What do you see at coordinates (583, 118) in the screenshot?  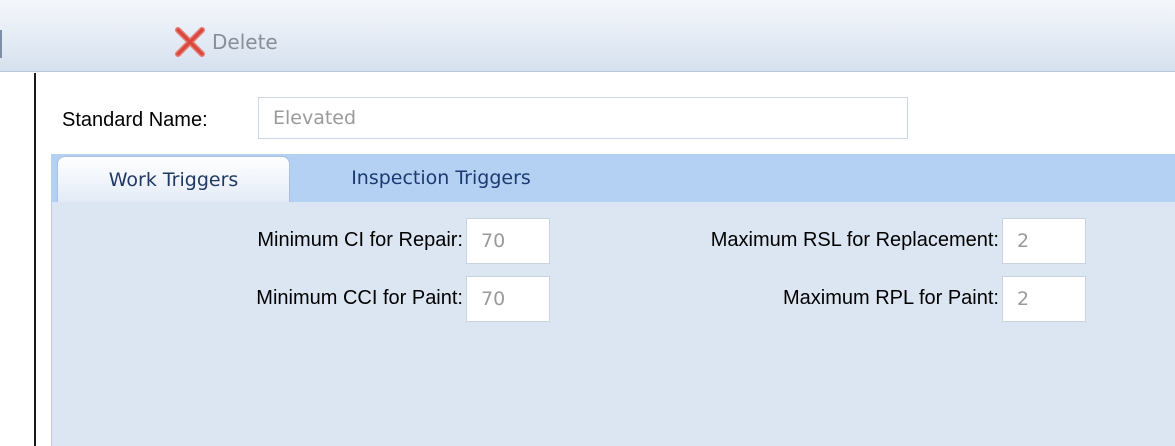 I see `standard-name-input` at bounding box center [583, 118].